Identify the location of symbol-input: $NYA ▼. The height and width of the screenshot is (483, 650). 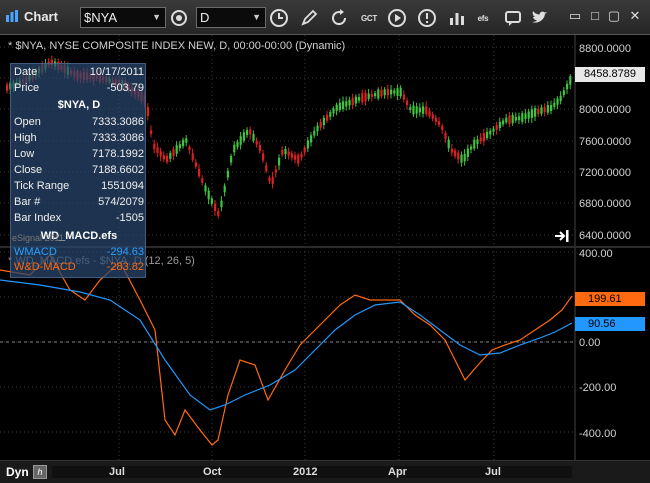
(123, 17).